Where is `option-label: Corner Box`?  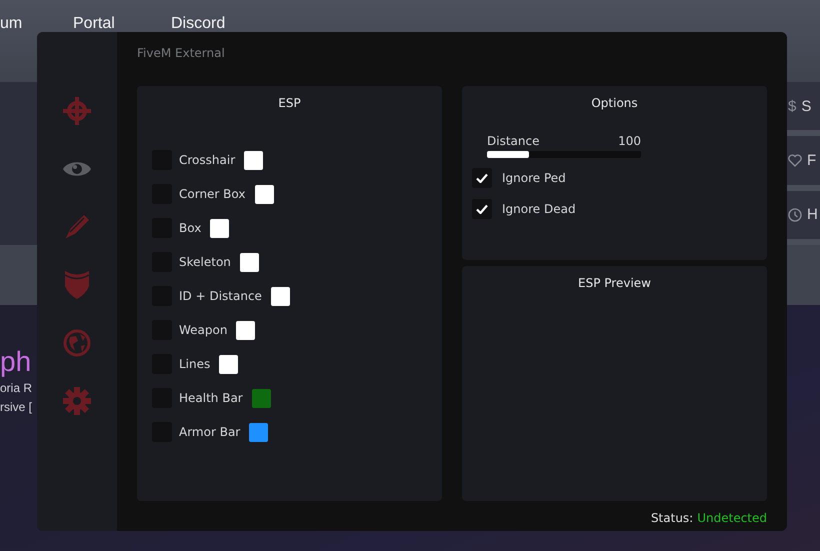
option-label: Corner Box is located at coordinates (212, 194).